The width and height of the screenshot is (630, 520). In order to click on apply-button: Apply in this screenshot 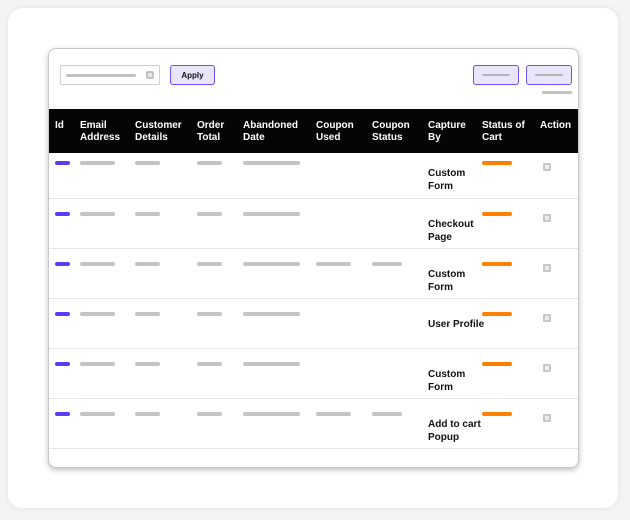, I will do `click(192, 75)`.